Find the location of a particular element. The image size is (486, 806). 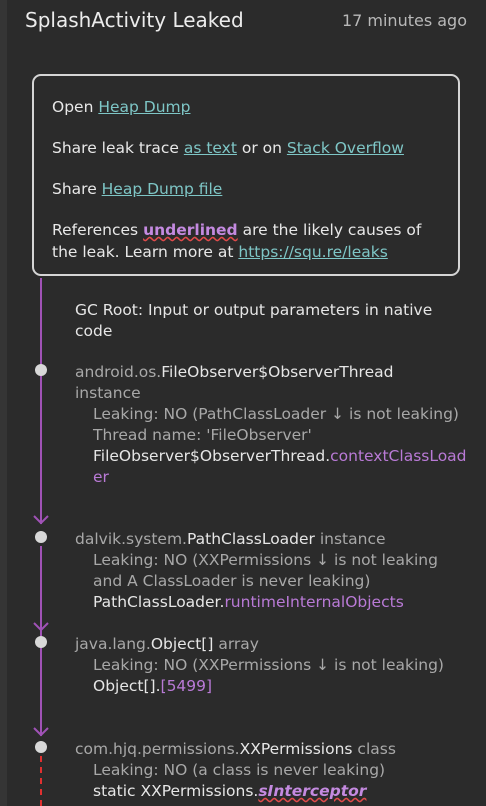

share-label: Share leak trace is located at coordinates (118, 148).